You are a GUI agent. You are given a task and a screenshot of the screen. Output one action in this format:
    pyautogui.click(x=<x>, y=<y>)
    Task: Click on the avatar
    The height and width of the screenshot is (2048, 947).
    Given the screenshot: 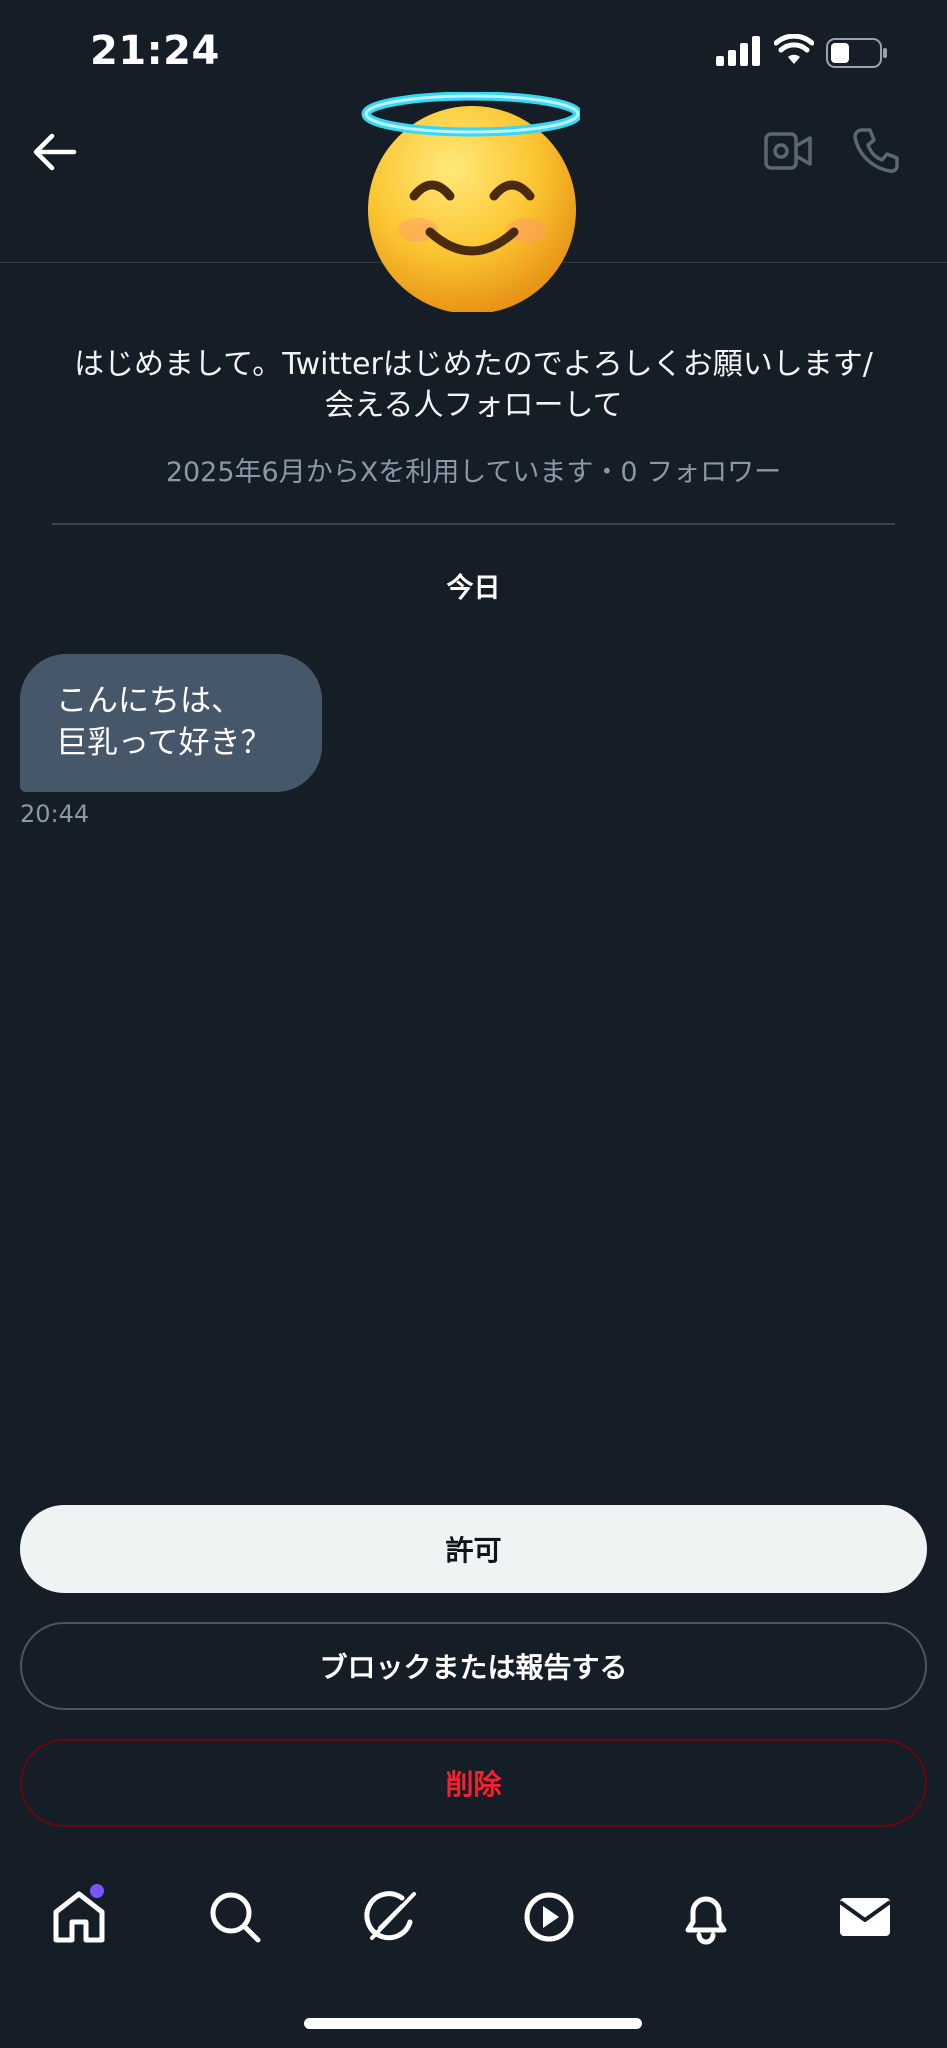 What is the action you would take?
    pyautogui.click(x=470, y=202)
    